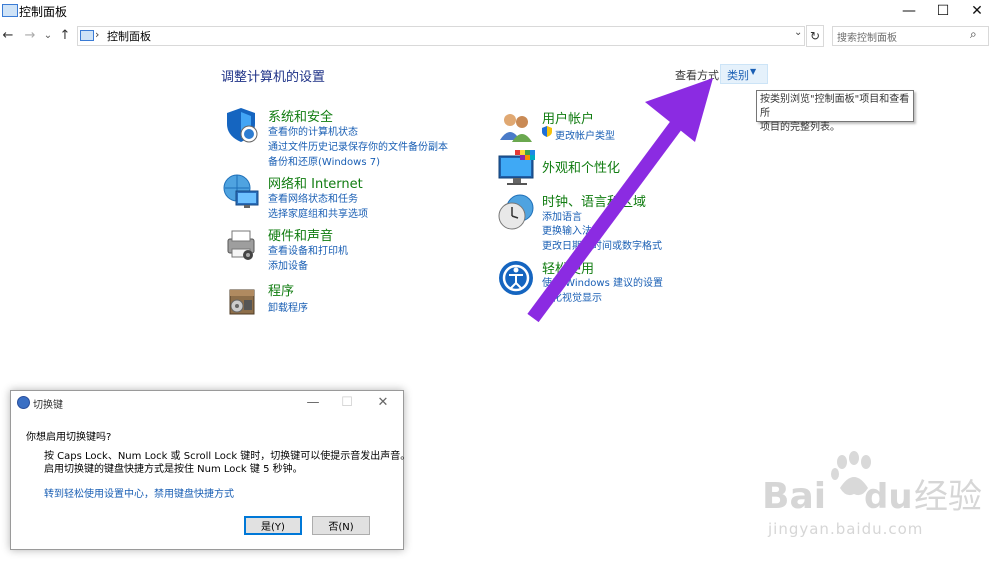  I want to click on dialog-question: 你想启用切换键吗?, so click(69, 437).